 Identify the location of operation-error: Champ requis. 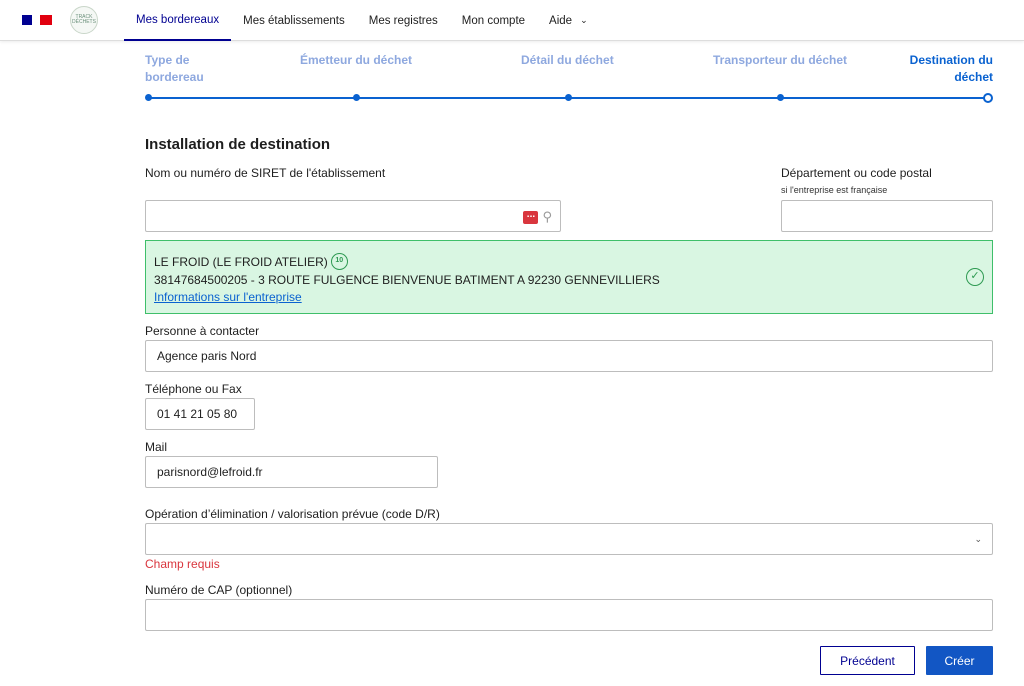
(182, 564).